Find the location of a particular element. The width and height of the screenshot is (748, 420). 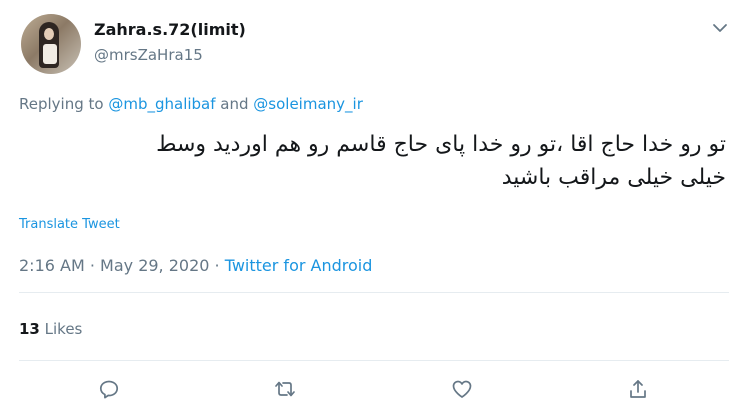

user-handle: @mrsZaHra15 is located at coordinates (148, 55).